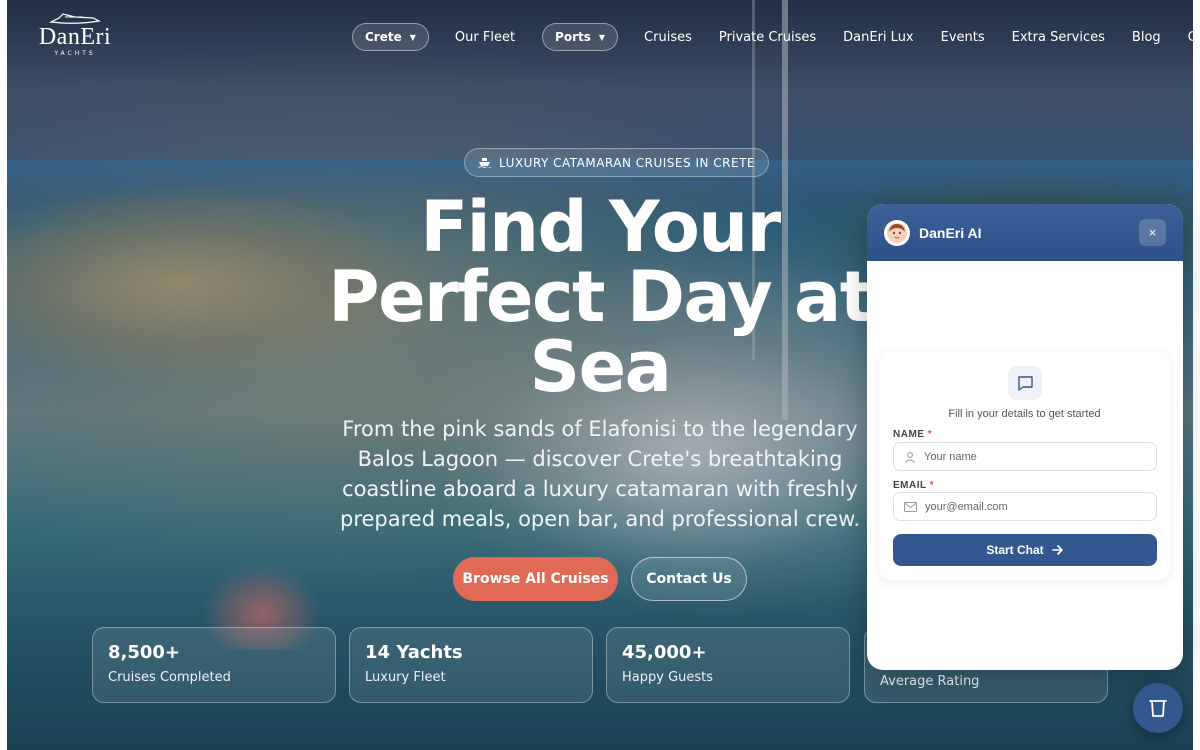  Describe the element at coordinates (950, 232) in the screenshot. I see `chat-title: DanEri AI` at that location.